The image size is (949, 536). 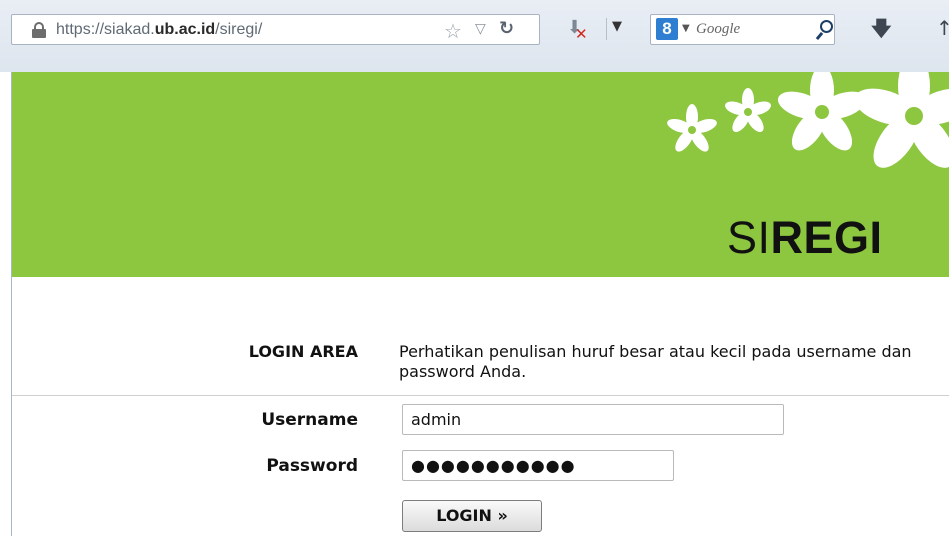 I want to click on password-label: Password, so click(x=312, y=466).